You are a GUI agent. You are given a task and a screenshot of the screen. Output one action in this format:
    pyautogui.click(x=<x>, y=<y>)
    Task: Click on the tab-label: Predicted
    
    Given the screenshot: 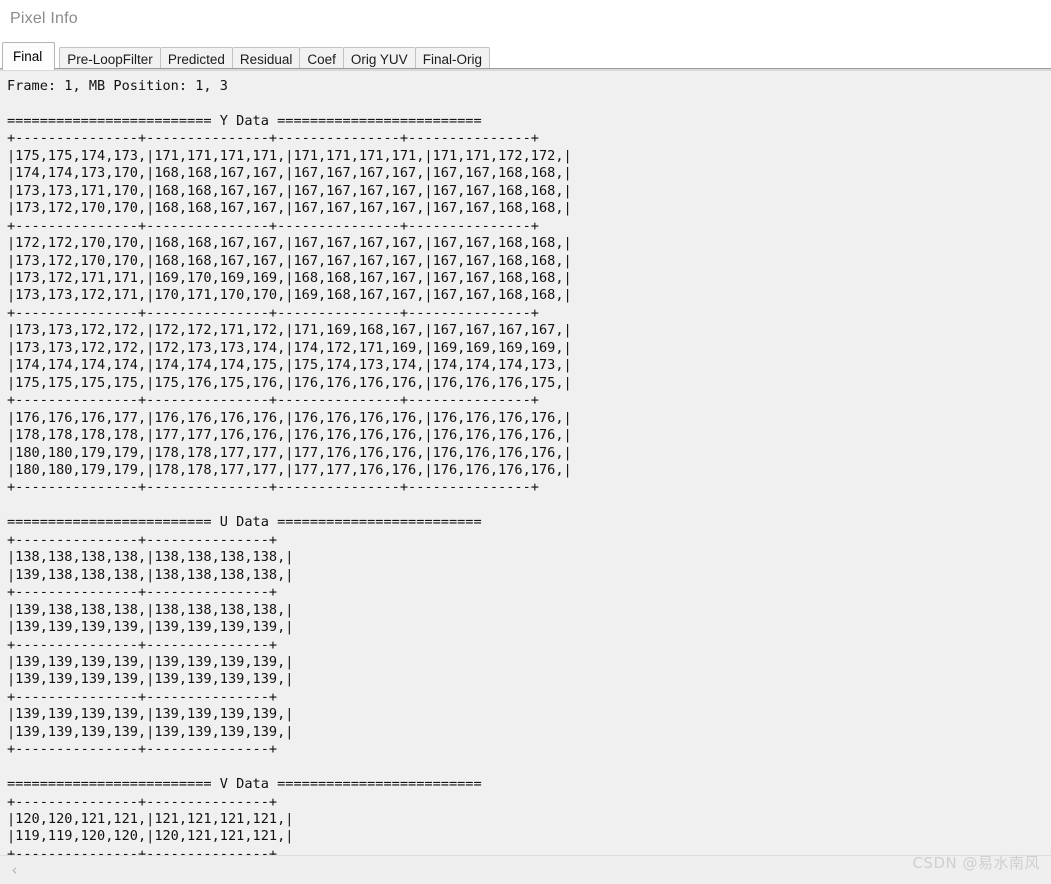 What is the action you would take?
    pyautogui.click(x=196, y=59)
    